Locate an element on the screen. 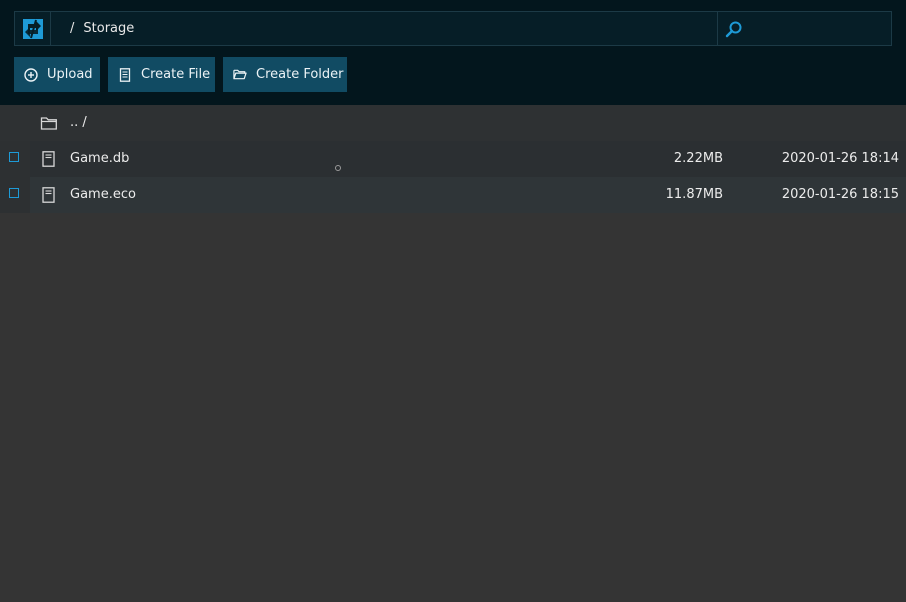 Image resolution: width=906 pixels, height=602 pixels. search-area is located at coordinates (804, 28).